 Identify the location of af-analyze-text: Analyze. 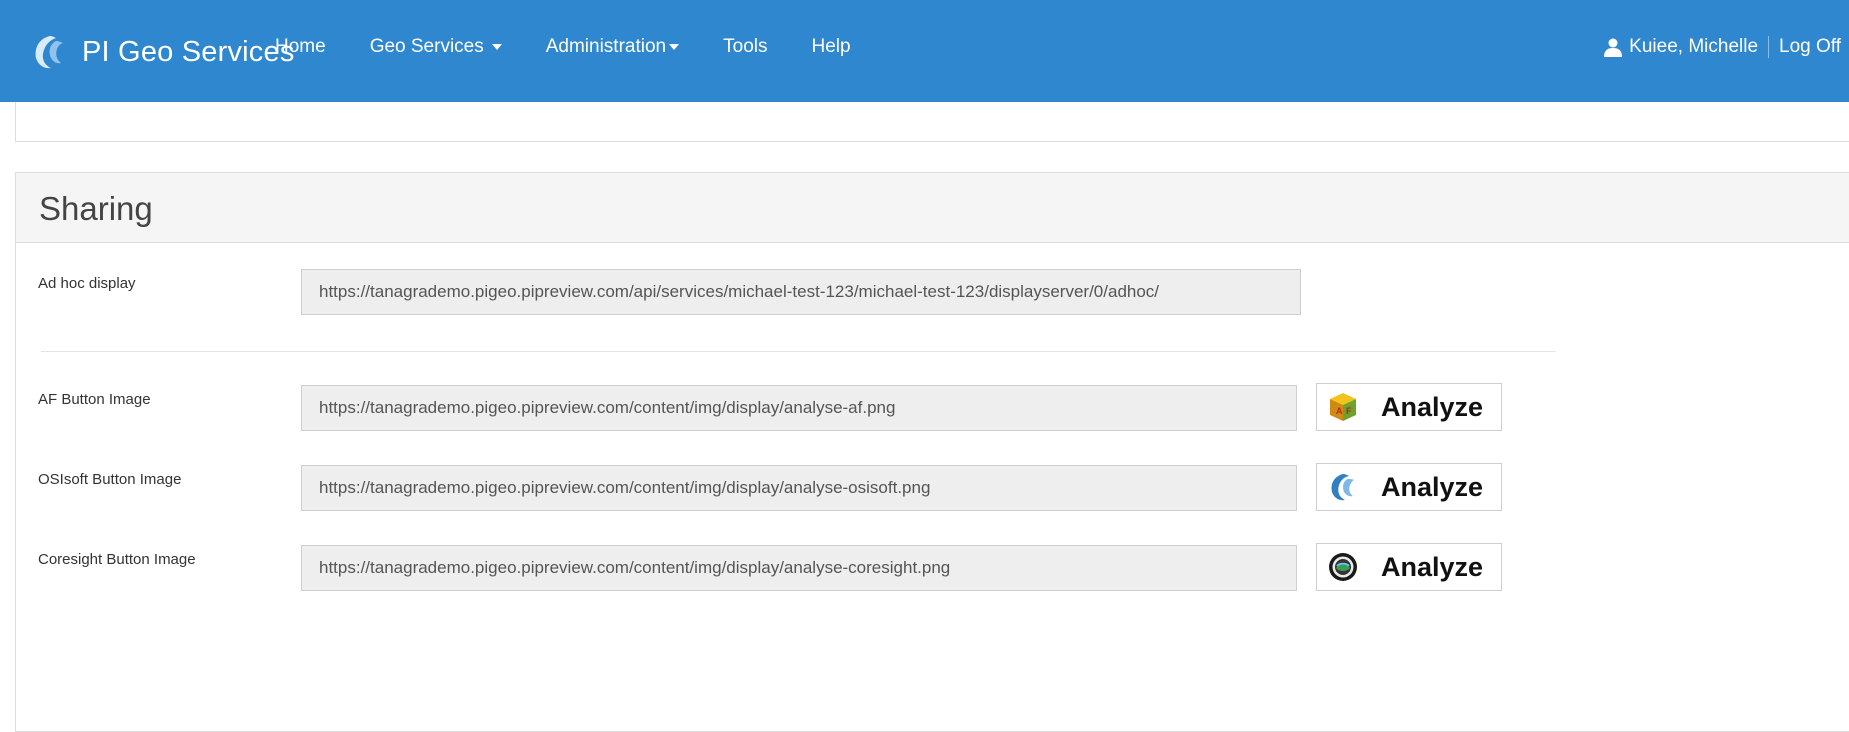
(1432, 406).